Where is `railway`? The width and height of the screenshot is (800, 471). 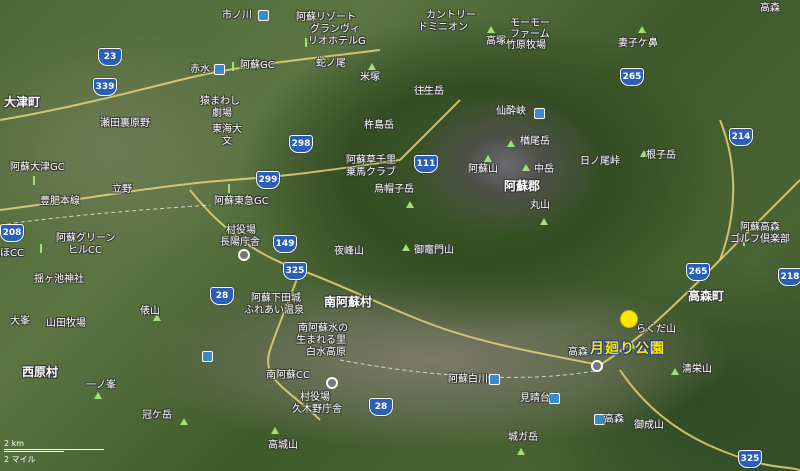 railway is located at coordinates (105, 215).